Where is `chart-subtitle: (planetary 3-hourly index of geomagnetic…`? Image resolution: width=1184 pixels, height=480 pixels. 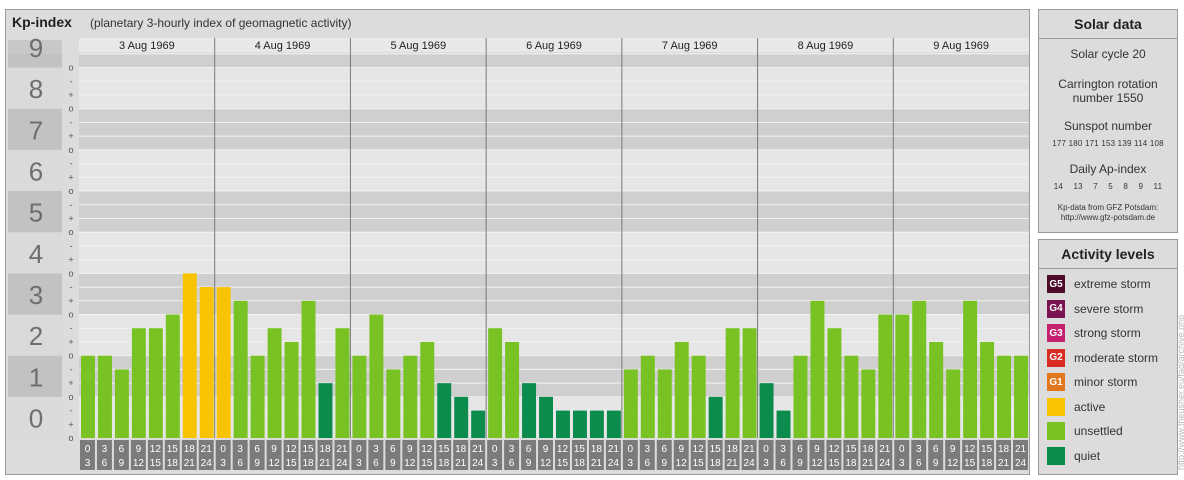 chart-subtitle: (planetary 3-hourly index of geomagnetic… is located at coordinates (221, 23).